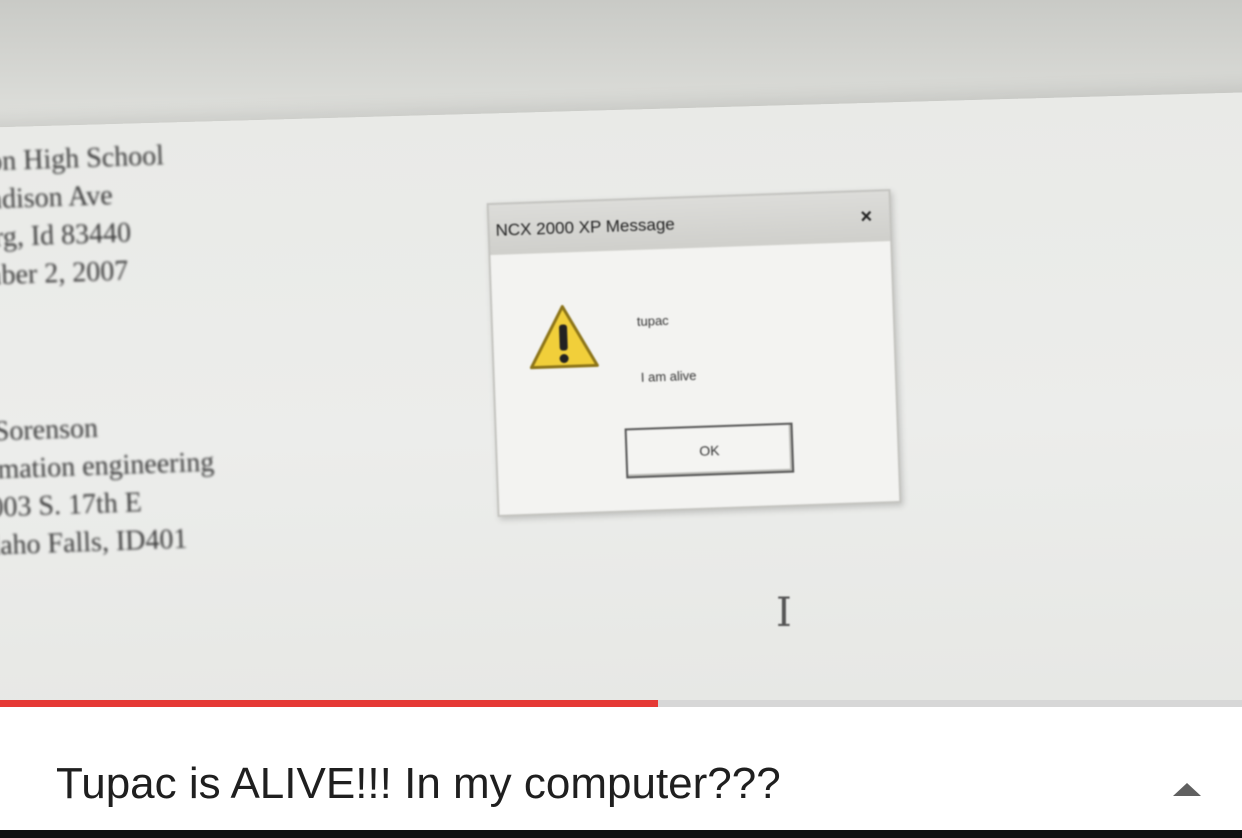 This screenshot has height=838, width=1242. What do you see at coordinates (418, 783) in the screenshot?
I see `video-title: Tupac is ALIVE!!! In my computer???` at bounding box center [418, 783].